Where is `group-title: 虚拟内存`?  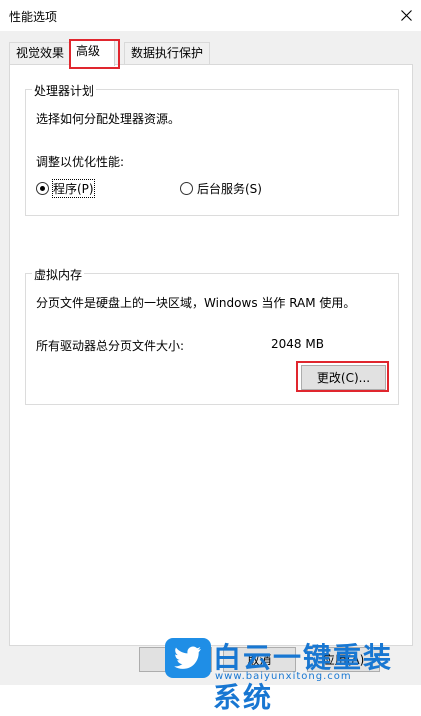
group-title: 虚拟内存 is located at coordinates (58, 274).